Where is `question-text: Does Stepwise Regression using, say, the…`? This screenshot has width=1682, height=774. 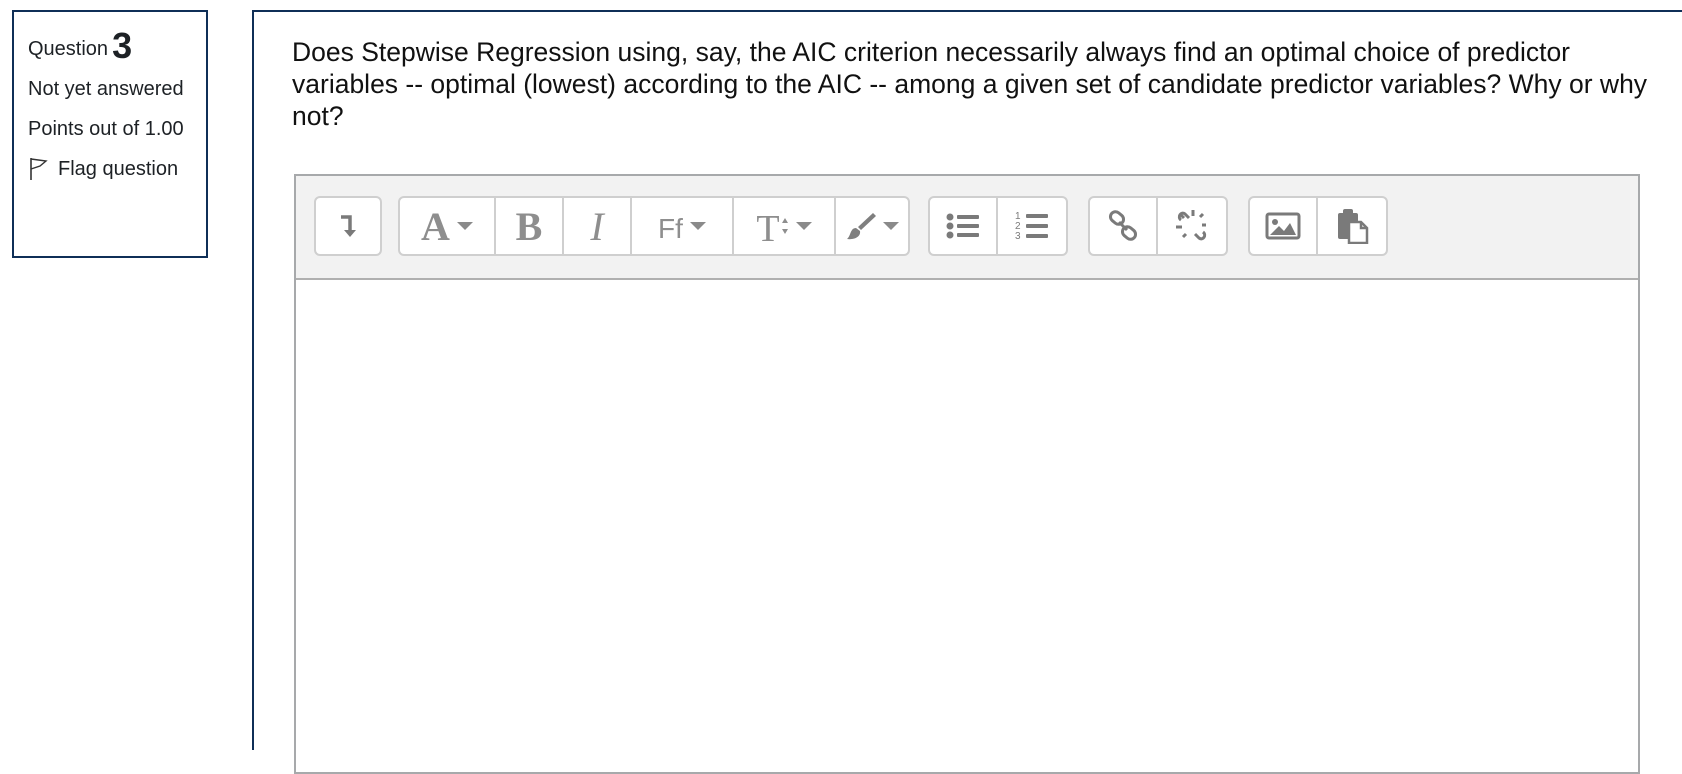 question-text: Does Stepwise Regression using, say, the… is located at coordinates (970, 84).